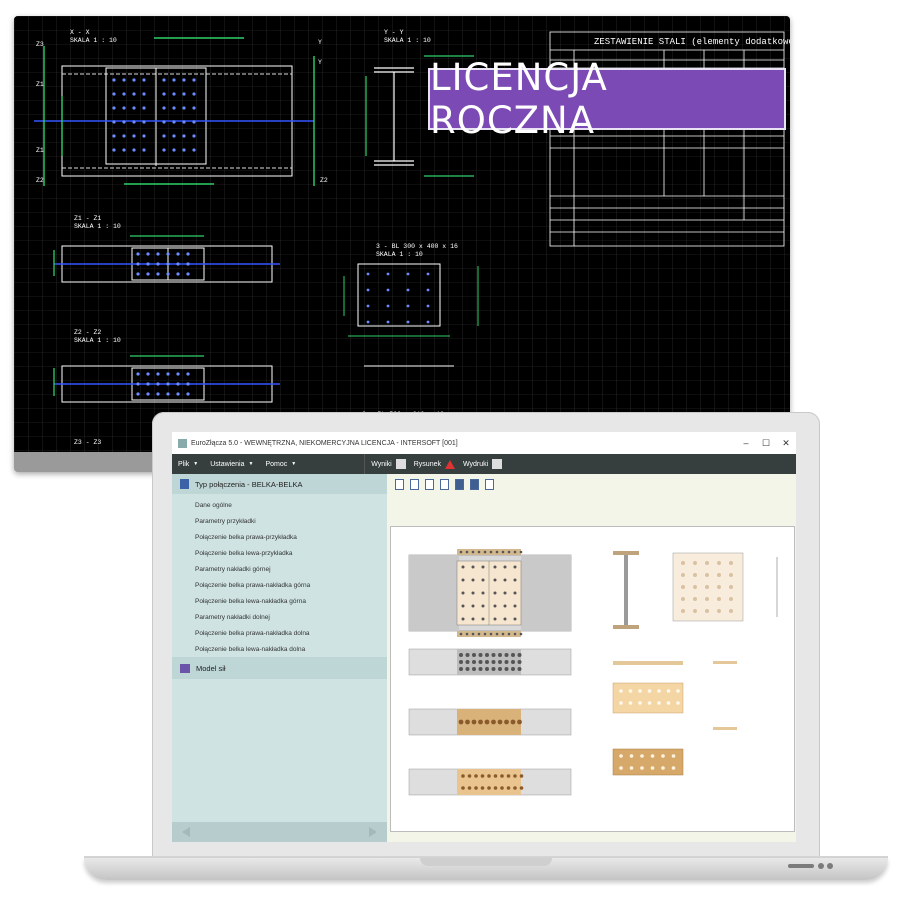 Image resolution: width=900 pixels, height=900 pixels. I want to click on menu-wyniki: Wyniki, so click(388, 464).